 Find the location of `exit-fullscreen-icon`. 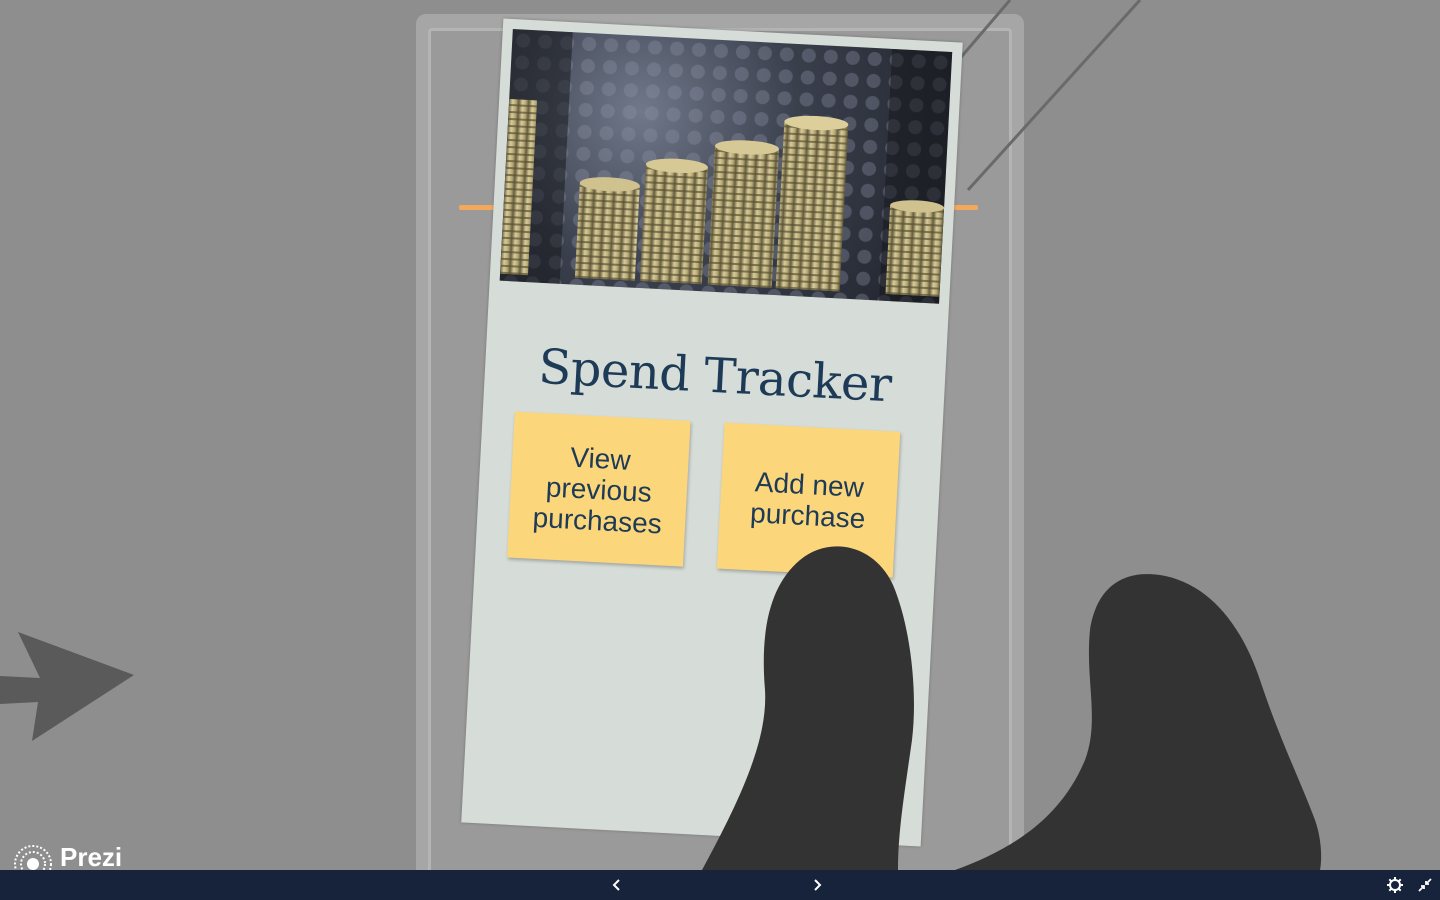

exit-fullscreen-icon is located at coordinates (1425, 885).